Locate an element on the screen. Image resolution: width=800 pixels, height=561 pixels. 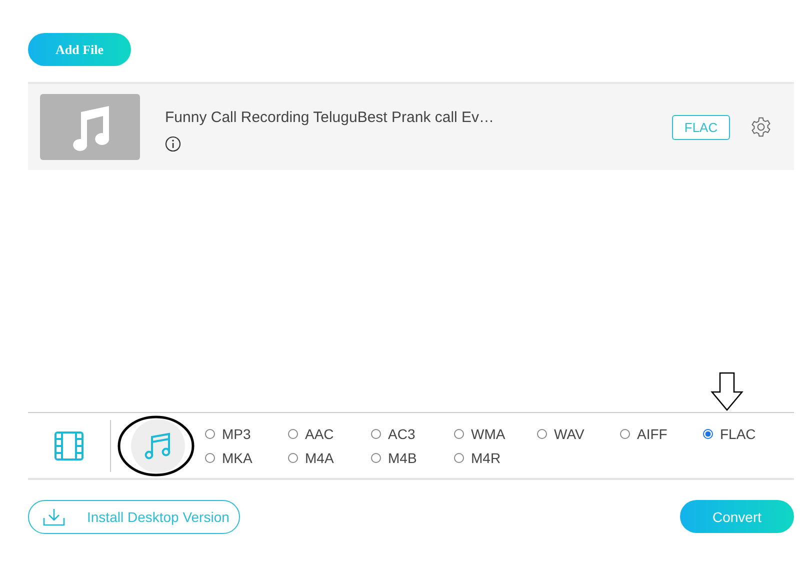
format-option: AIFF is located at coordinates (661, 434).